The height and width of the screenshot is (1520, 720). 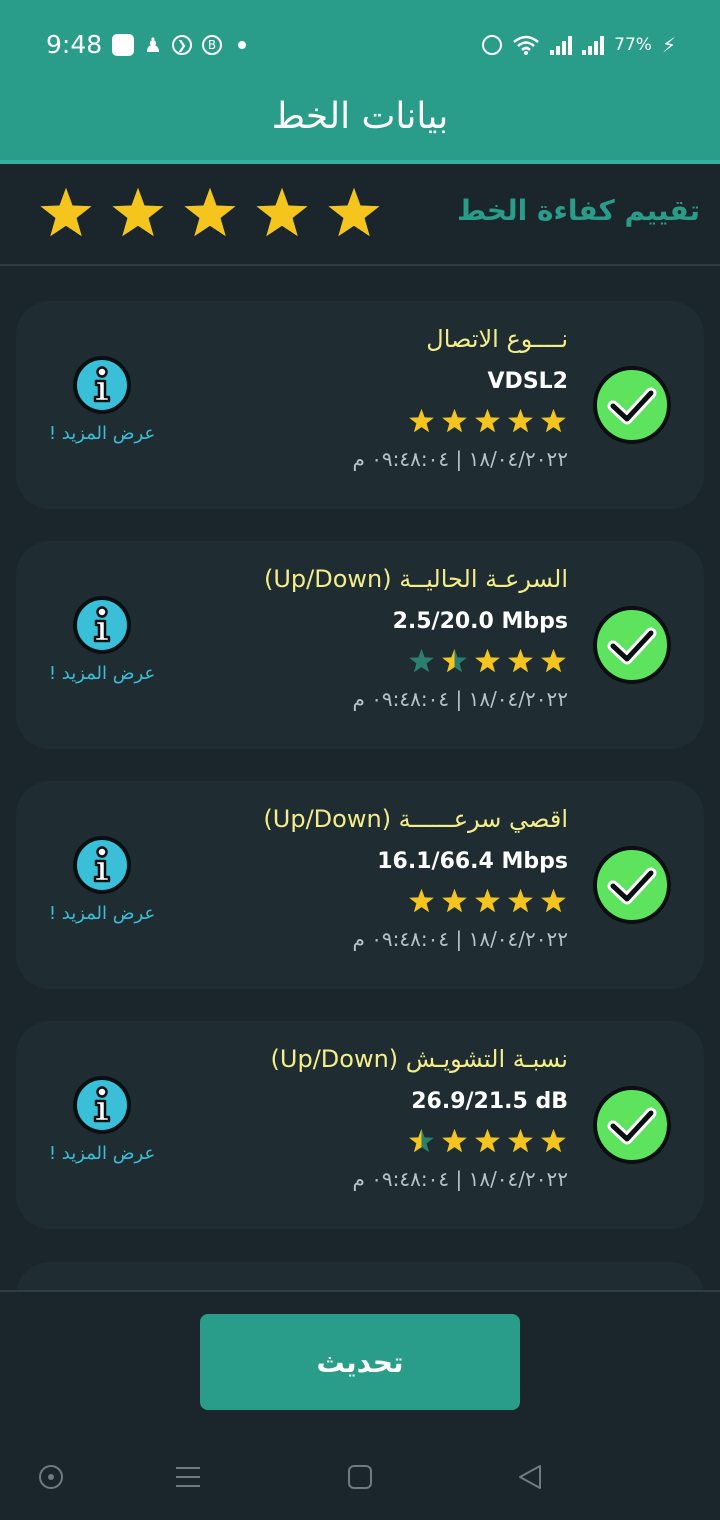 What do you see at coordinates (489, 1101) in the screenshot?
I see `card-value: 26.9/21.5 dB` at bounding box center [489, 1101].